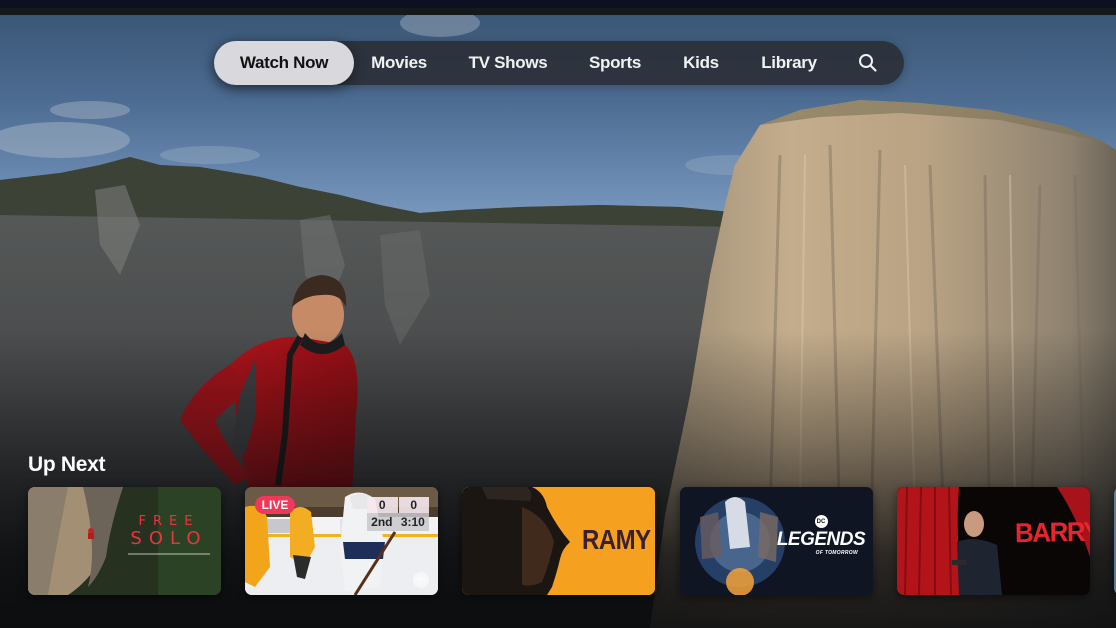 Image resolution: width=1116 pixels, height=628 pixels. Describe the element at coordinates (284, 63) in the screenshot. I see `tab-watch-now: Watch Now` at that location.